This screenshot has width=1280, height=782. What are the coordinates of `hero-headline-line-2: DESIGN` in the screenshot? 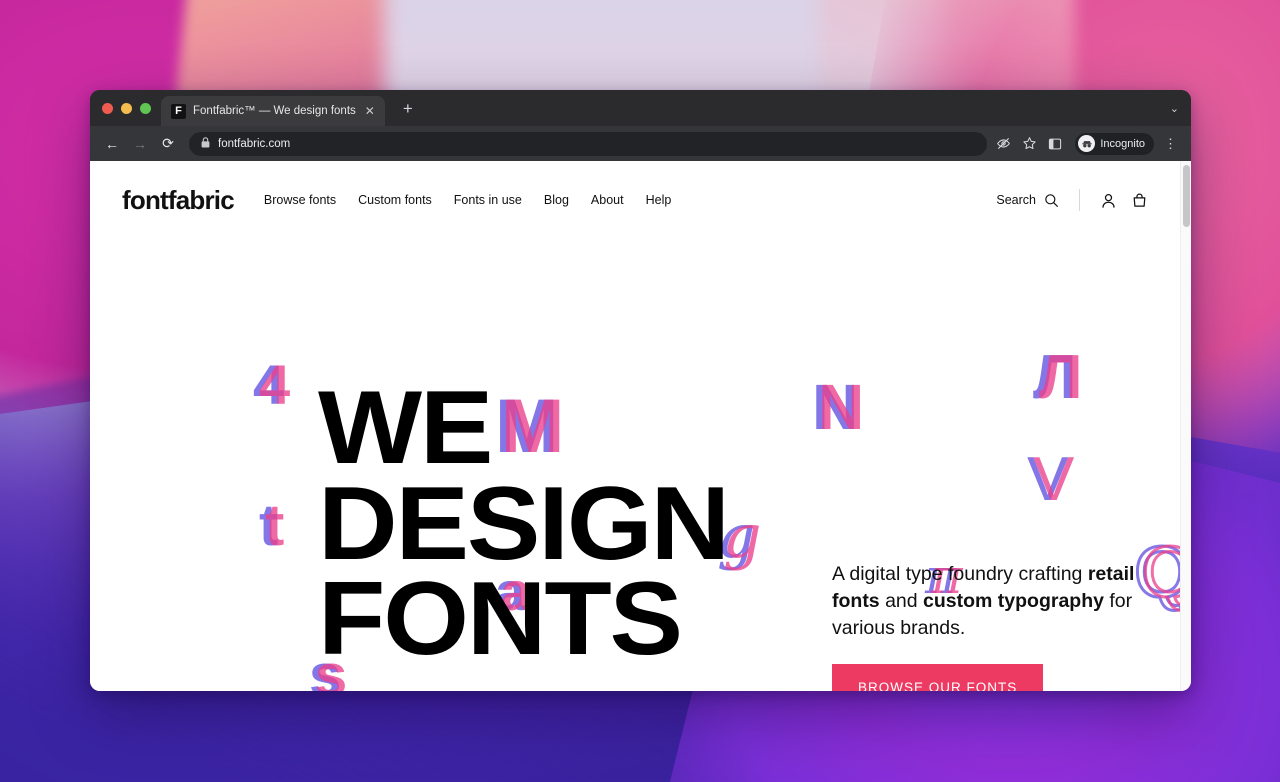 It's located at (524, 523).